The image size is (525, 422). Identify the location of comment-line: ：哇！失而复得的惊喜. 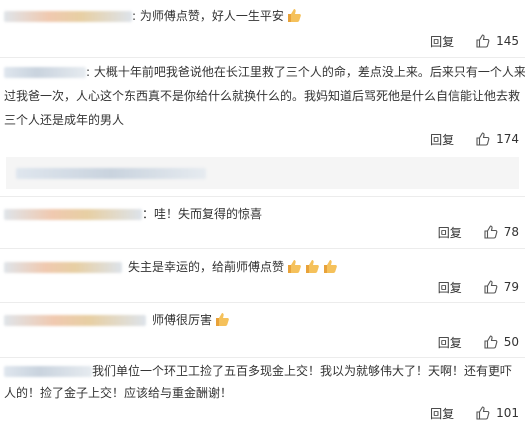
(202, 214).